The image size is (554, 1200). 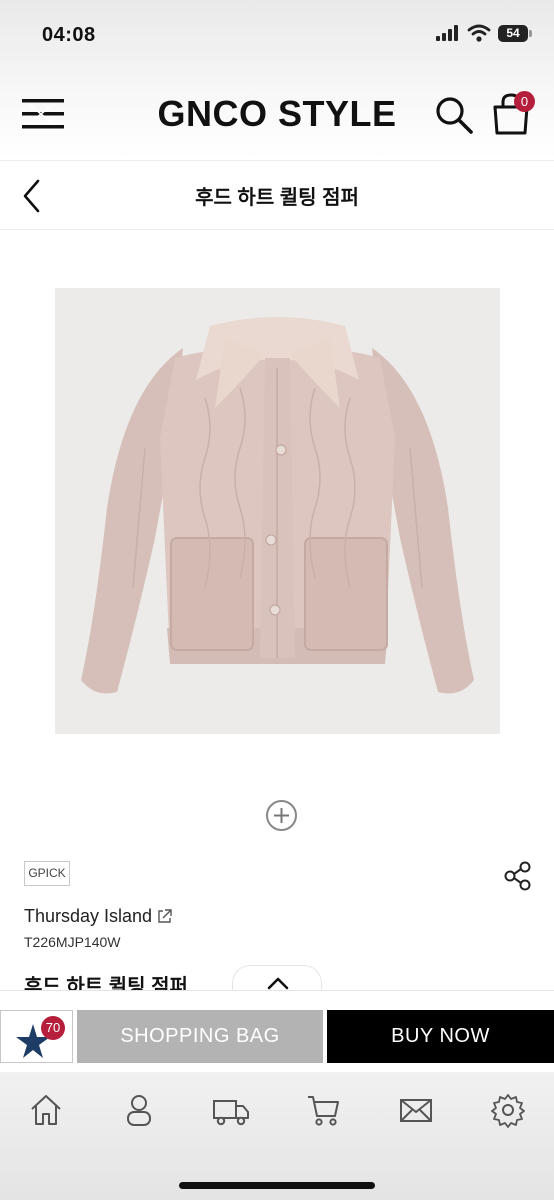 I want to click on nav-messages, so click(x=416, y=1110).